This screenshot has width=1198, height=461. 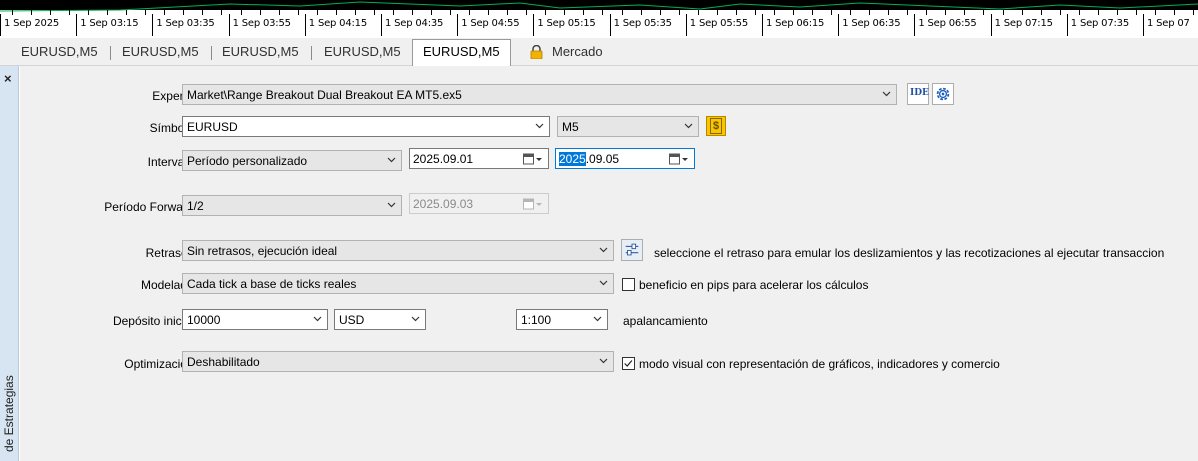 What do you see at coordinates (572, 159) in the screenshot?
I see `to-date-selected-year: 2025` at bounding box center [572, 159].